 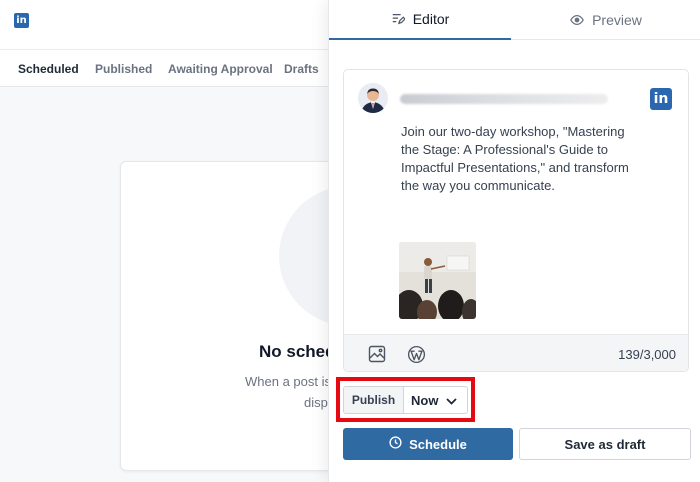 I want to click on image-icon, so click(x=378, y=355).